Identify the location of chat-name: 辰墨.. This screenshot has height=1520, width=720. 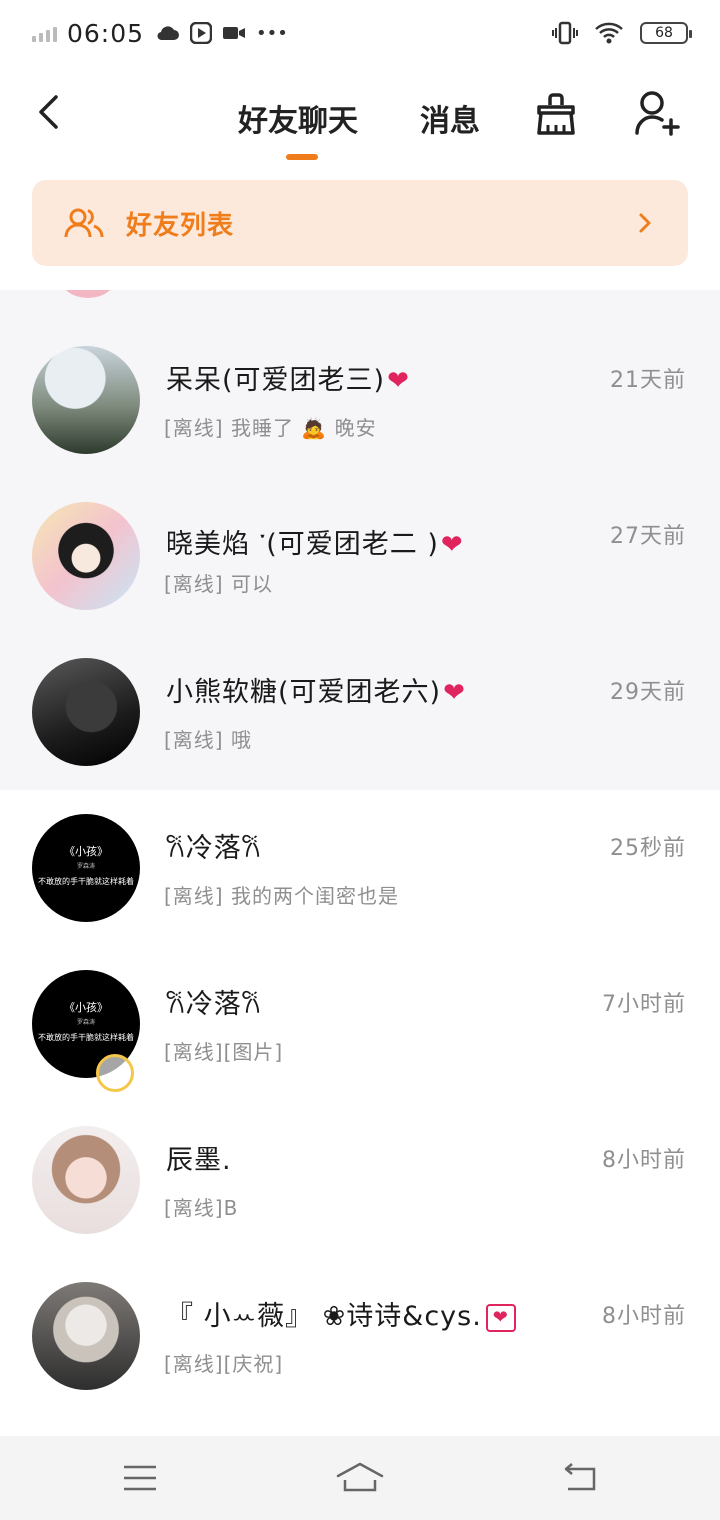
(199, 1160).